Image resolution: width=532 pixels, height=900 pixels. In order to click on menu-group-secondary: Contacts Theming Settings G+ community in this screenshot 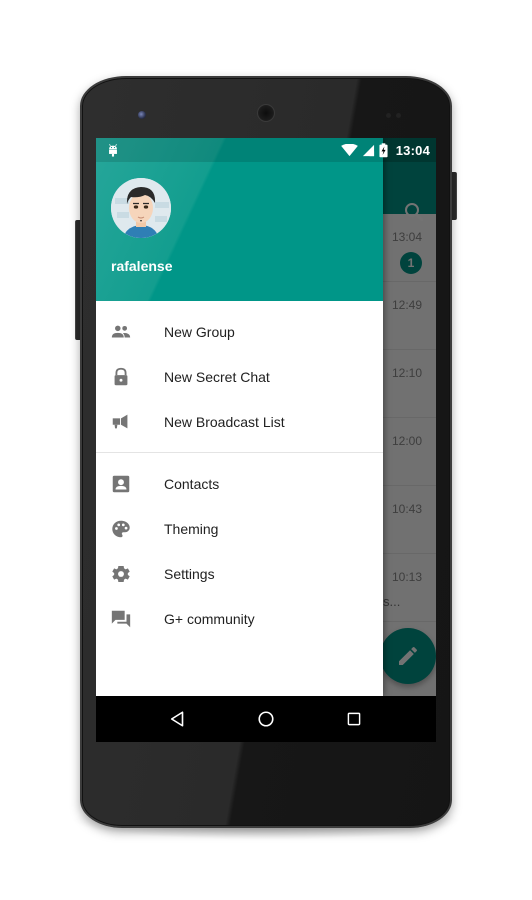, I will do `click(239, 551)`.